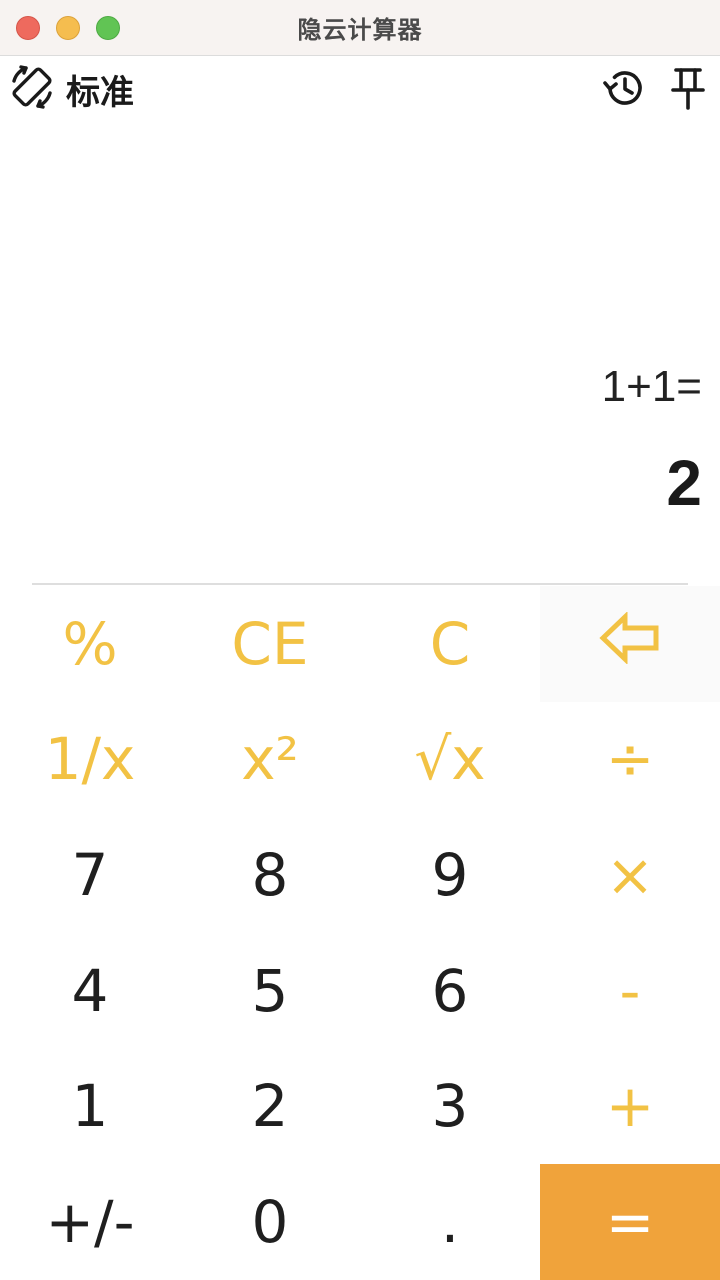  Describe the element at coordinates (630, 1107) in the screenshot. I see `plus-key: +` at that location.